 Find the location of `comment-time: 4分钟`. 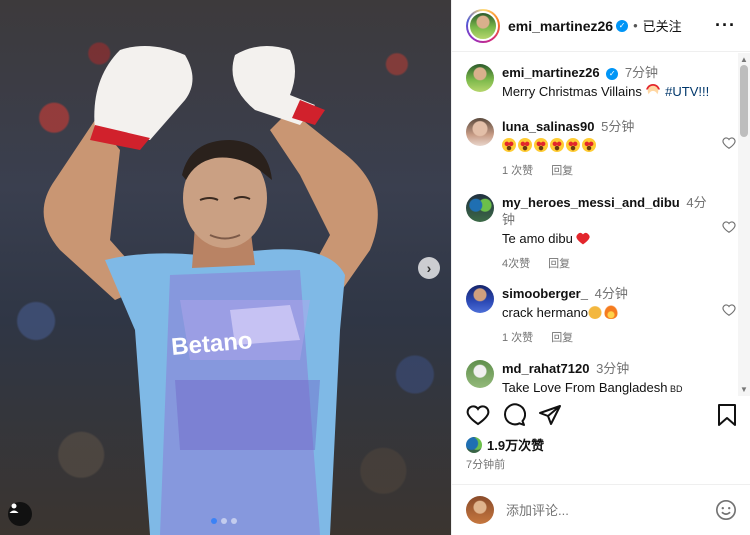

comment-time: 4分钟 is located at coordinates (611, 293).